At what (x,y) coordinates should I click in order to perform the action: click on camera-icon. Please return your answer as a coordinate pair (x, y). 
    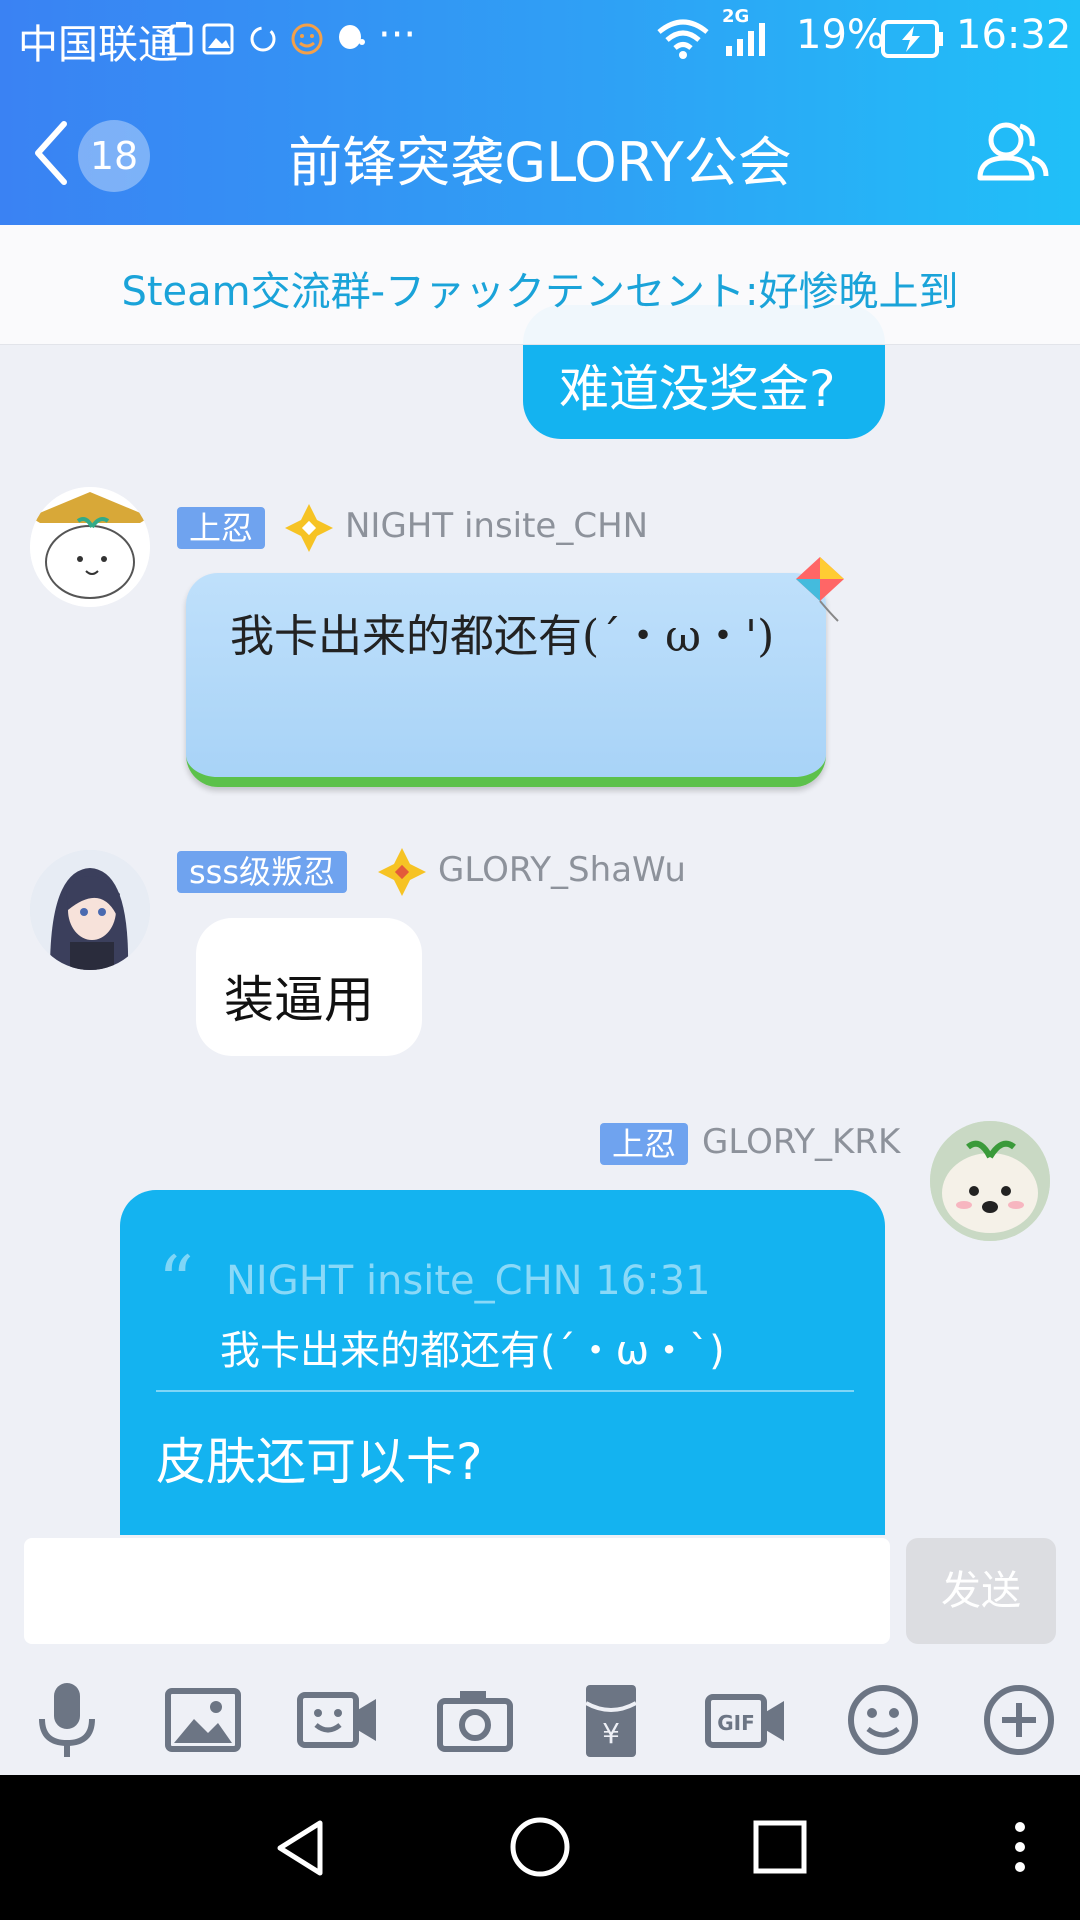
    Looking at the image, I should click on (475, 1720).